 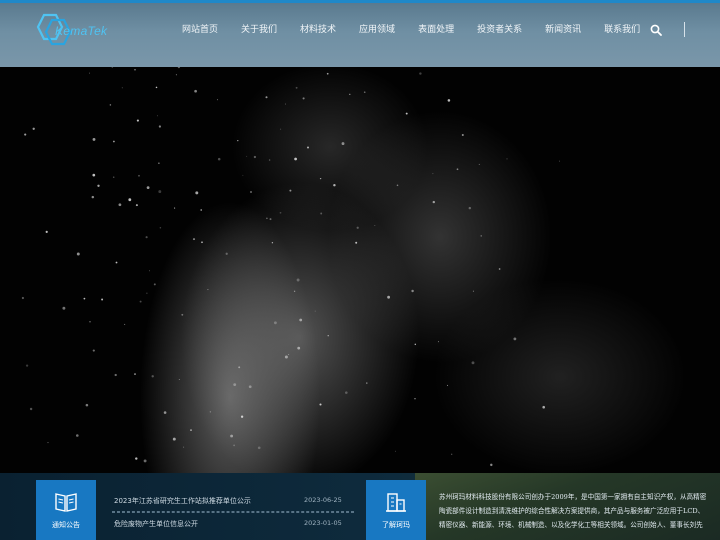 What do you see at coordinates (156, 524) in the screenshot?
I see `notice-title: 危险废物产生单位信息公开` at bounding box center [156, 524].